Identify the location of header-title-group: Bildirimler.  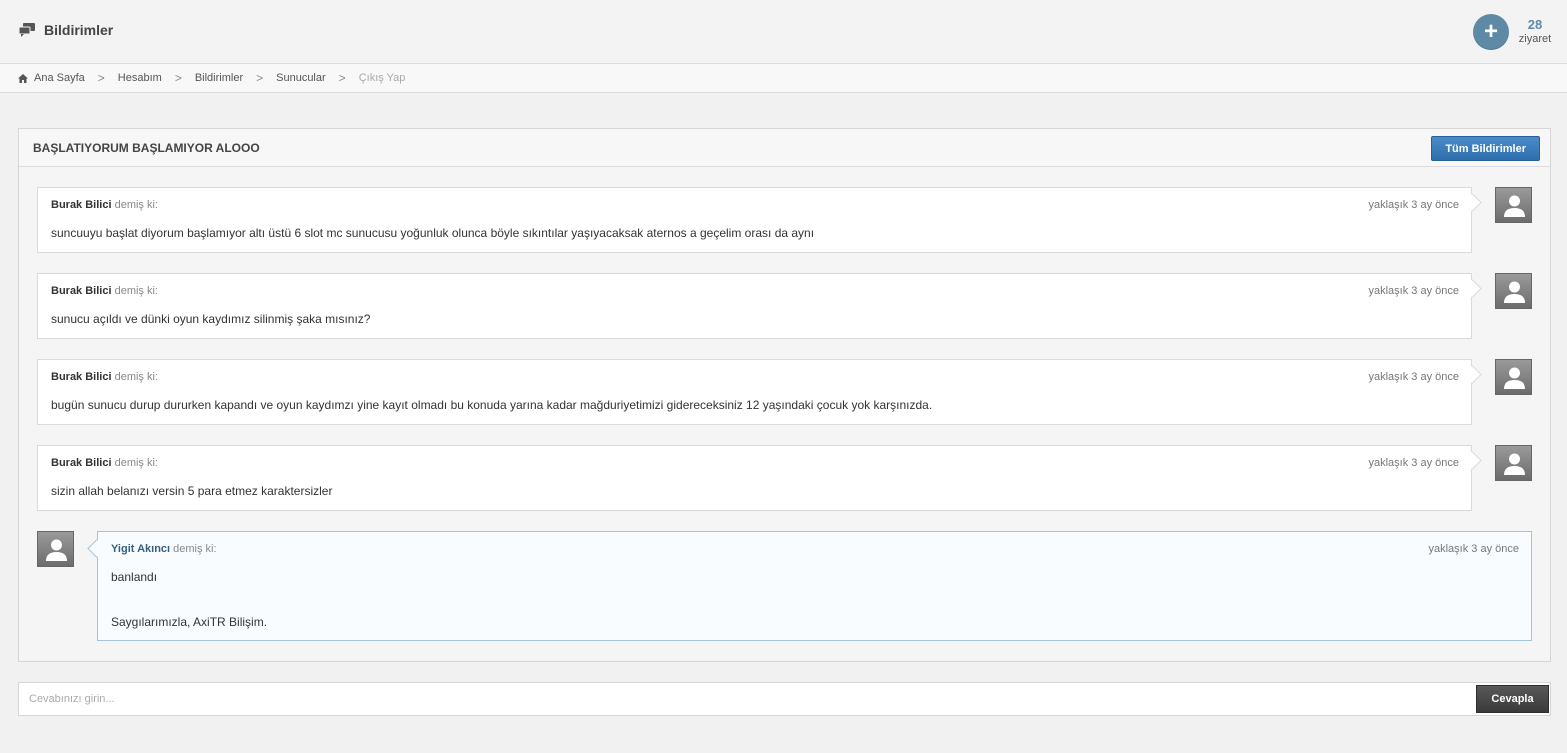
(65, 30).